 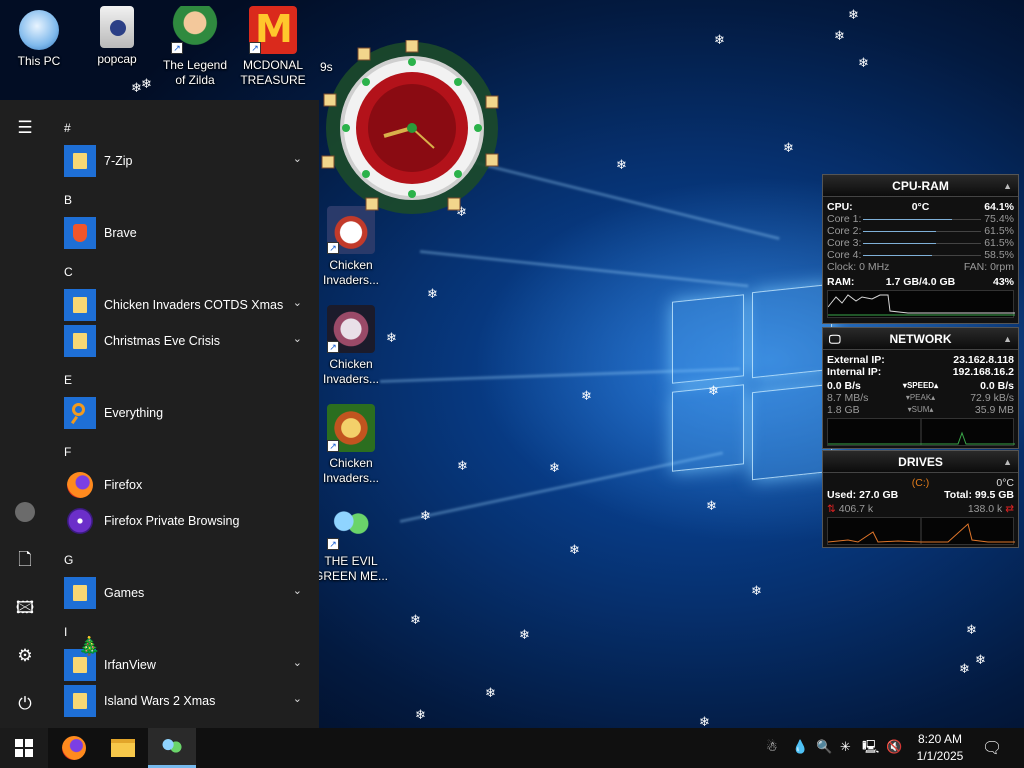 I want to click on section-letter: I, so click(x=65, y=632).